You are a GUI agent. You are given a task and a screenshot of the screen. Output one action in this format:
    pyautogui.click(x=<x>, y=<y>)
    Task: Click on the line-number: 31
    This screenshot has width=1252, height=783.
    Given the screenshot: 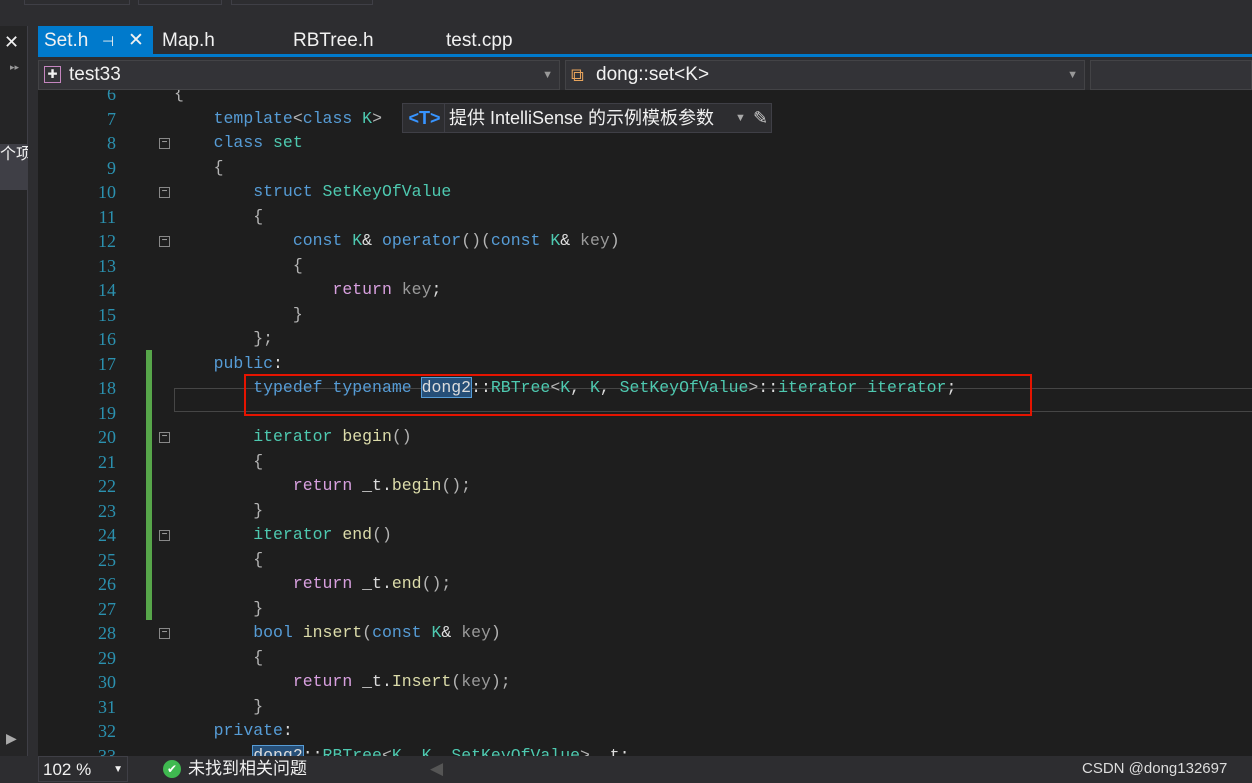 What is the action you would take?
    pyautogui.click(x=107, y=706)
    